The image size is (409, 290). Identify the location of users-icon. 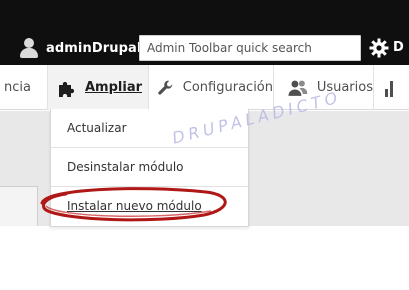
(298, 88).